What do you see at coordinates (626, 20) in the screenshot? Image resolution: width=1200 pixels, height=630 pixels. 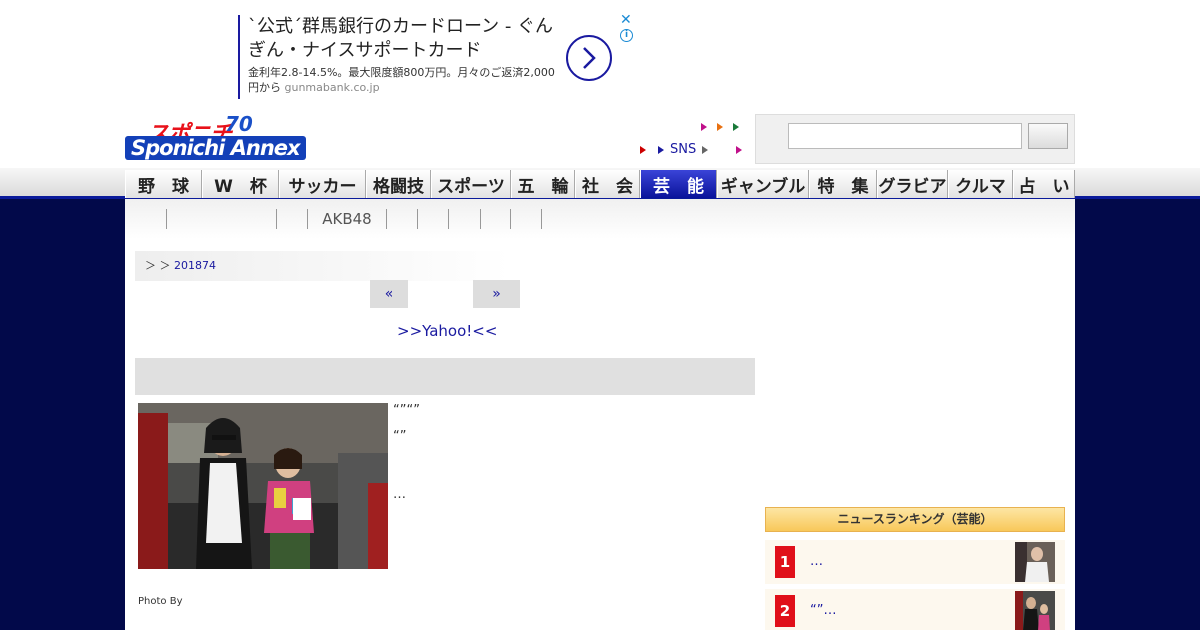 I see `close-icon: ✕` at bounding box center [626, 20].